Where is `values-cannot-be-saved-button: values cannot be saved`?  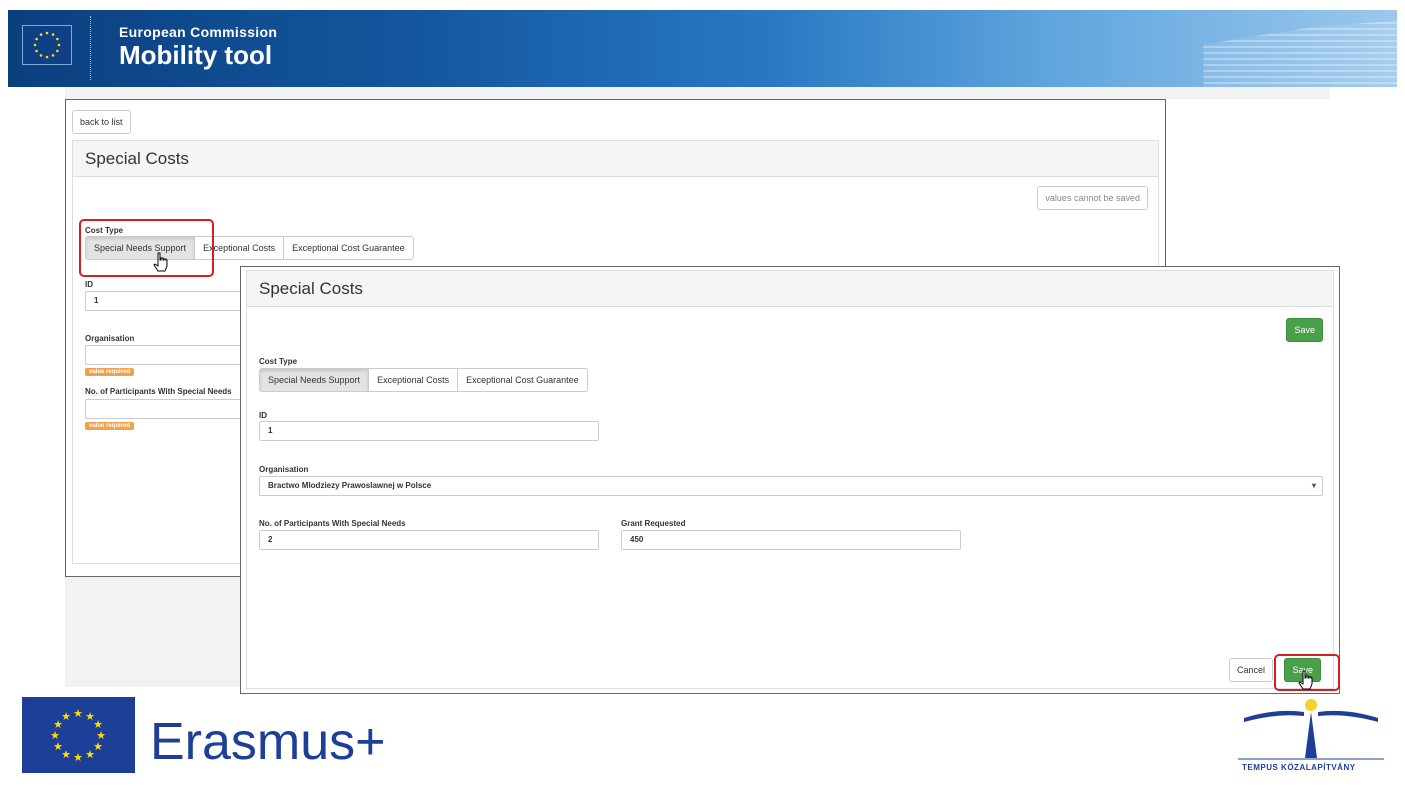
values-cannot-be-saved-button: values cannot be saved is located at coordinates (1092, 198).